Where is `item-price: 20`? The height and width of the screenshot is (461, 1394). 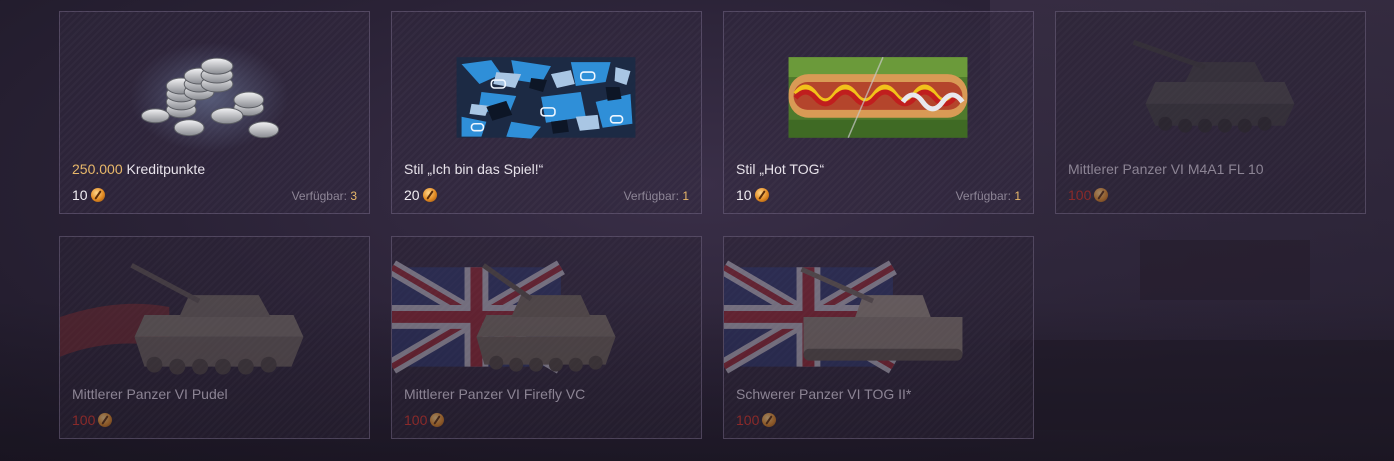
item-price: 20 is located at coordinates (420, 195).